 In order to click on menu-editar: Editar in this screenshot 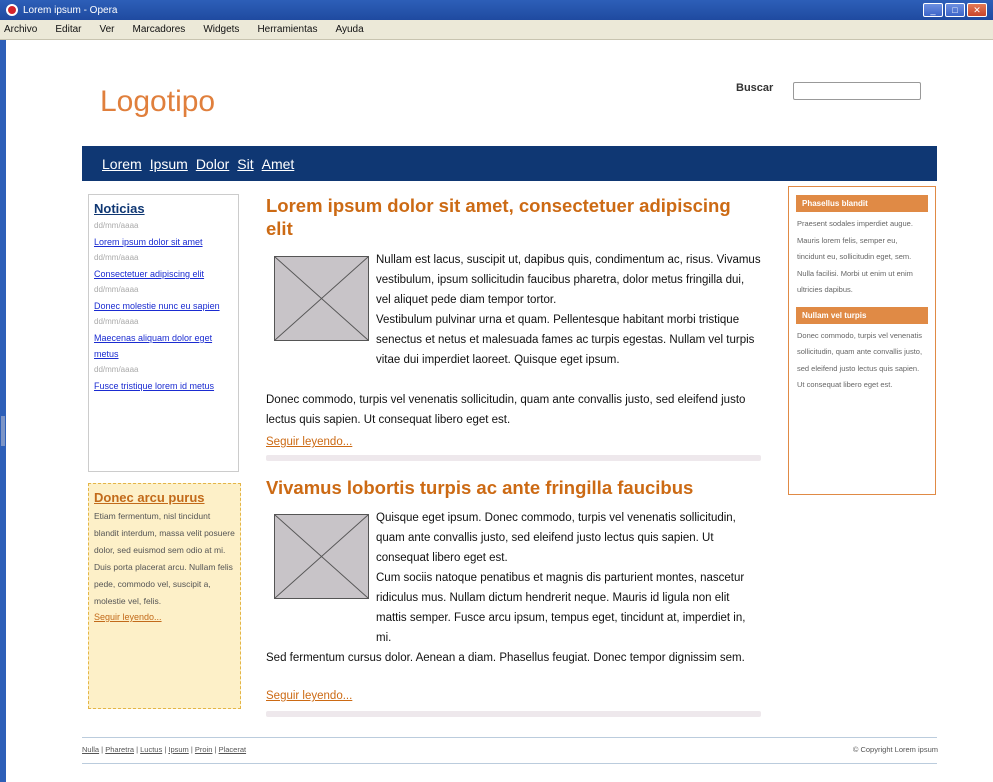, I will do `click(68, 29)`.